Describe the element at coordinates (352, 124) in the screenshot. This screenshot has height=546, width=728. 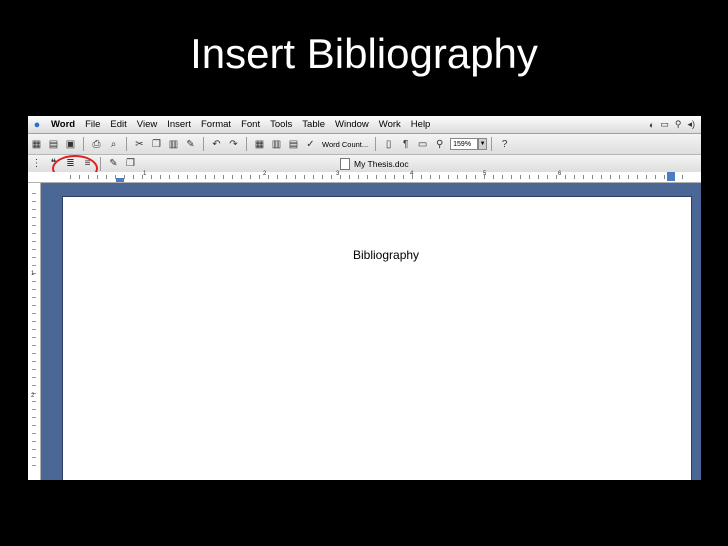
I see `menu-window: Window` at that location.